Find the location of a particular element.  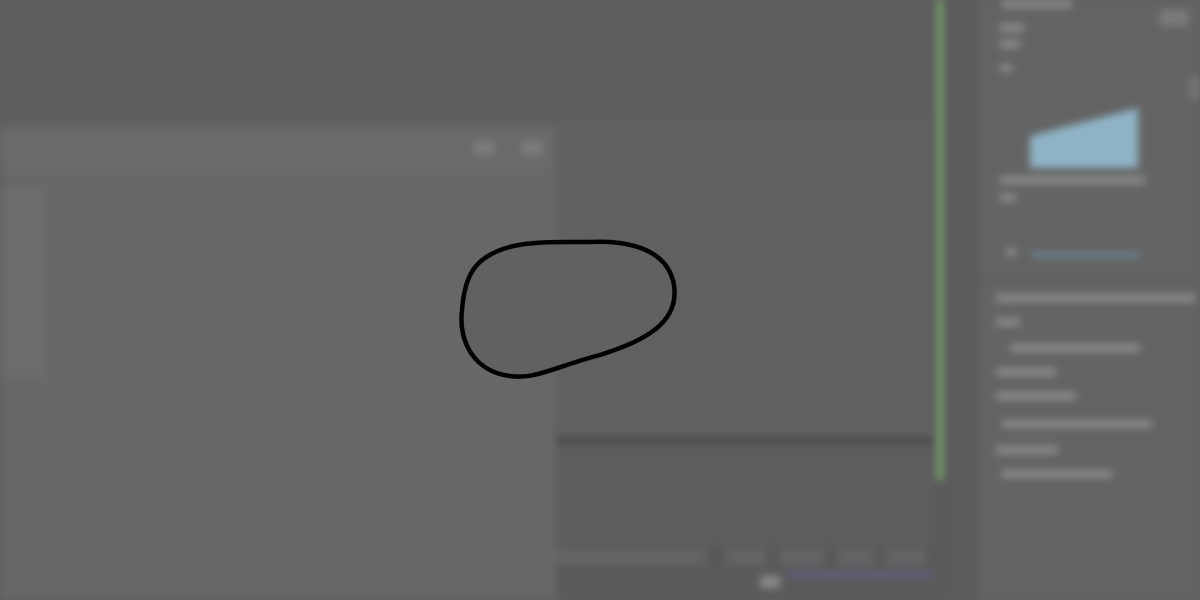

panel-section-title is located at coordinates (1045, 88).